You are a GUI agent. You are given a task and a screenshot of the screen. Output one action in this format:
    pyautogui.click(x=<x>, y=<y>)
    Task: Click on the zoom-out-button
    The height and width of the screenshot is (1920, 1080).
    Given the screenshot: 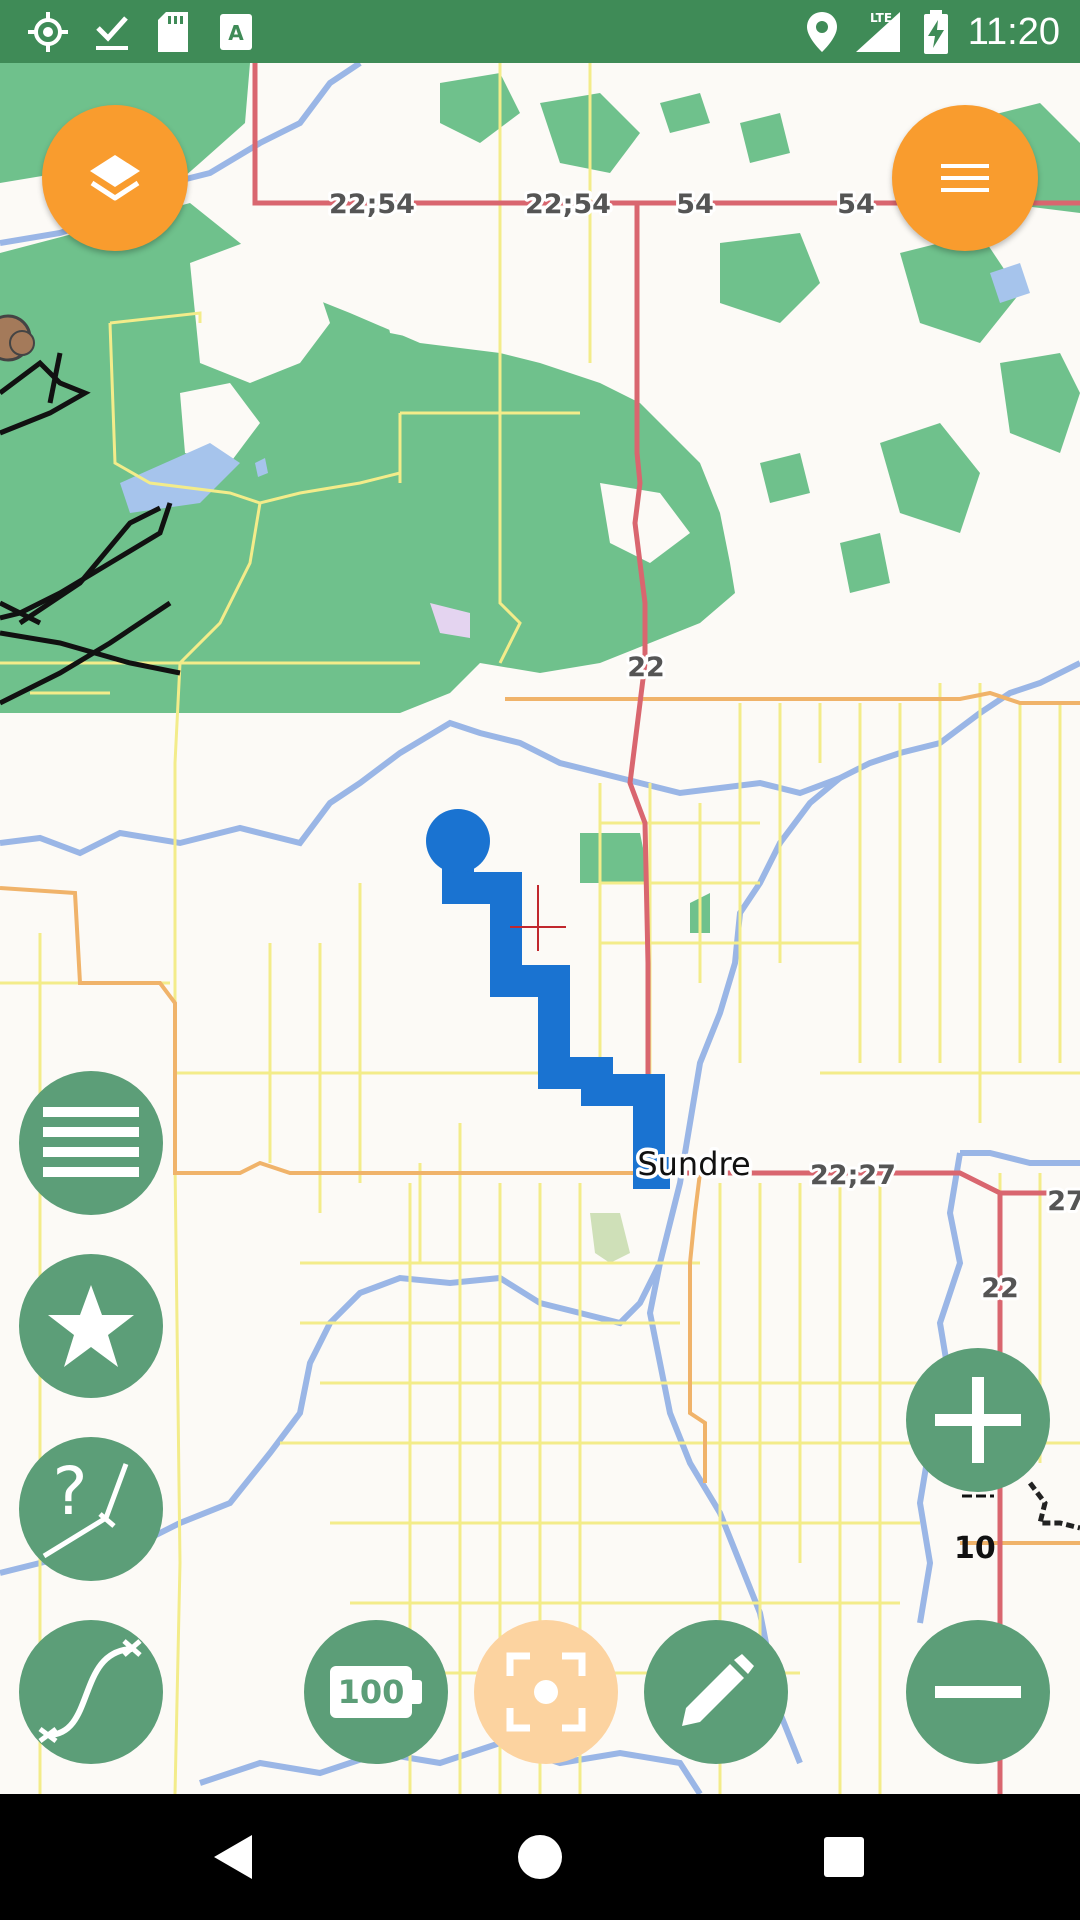 What is the action you would take?
    pyautogui.click(x=978, y=1692)
    